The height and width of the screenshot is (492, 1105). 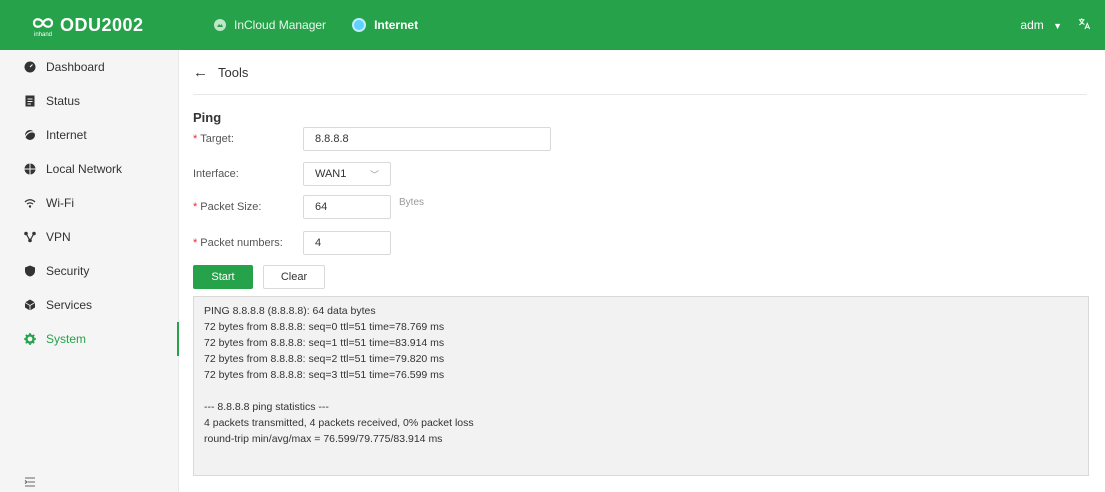 What do you see at coordinates (30, 135) in the screenshot?
I see `internet-icon` at bounding box center [30, 135].